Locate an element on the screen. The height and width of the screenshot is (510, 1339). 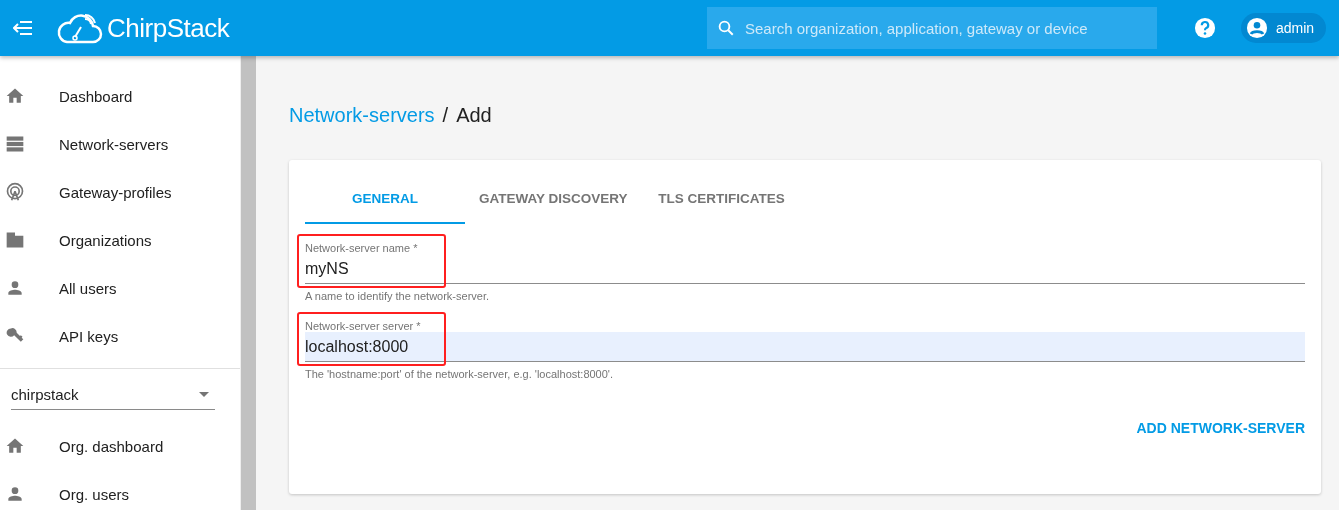
server-icon is located at coordinates (15, 144).